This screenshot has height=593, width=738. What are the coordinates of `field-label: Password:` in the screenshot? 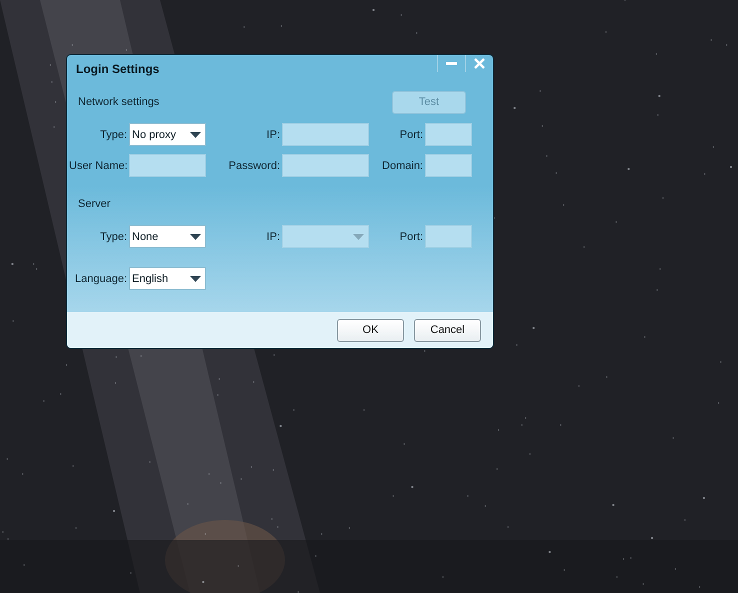 It's located at (254, 166).